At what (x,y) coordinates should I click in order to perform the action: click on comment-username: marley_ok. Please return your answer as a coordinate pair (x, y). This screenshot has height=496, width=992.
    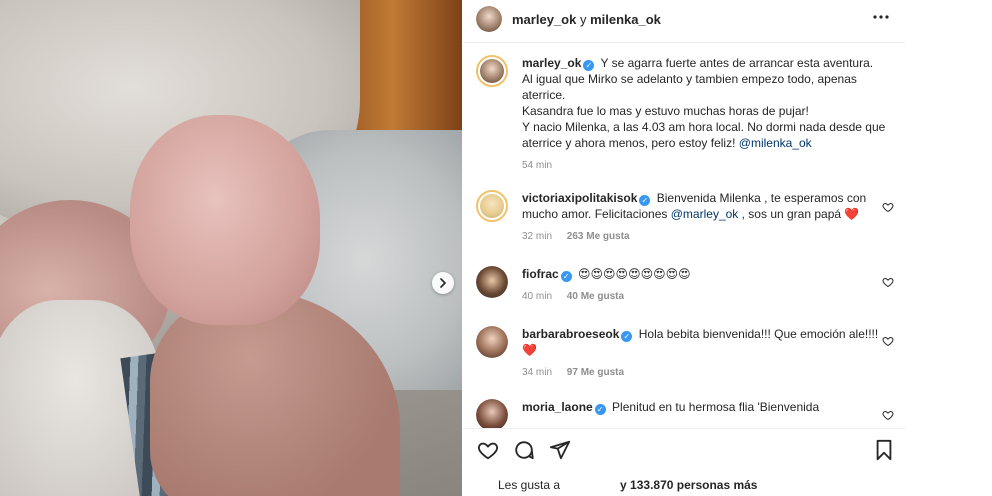
    Looking at the image, I should click on (551, 63).